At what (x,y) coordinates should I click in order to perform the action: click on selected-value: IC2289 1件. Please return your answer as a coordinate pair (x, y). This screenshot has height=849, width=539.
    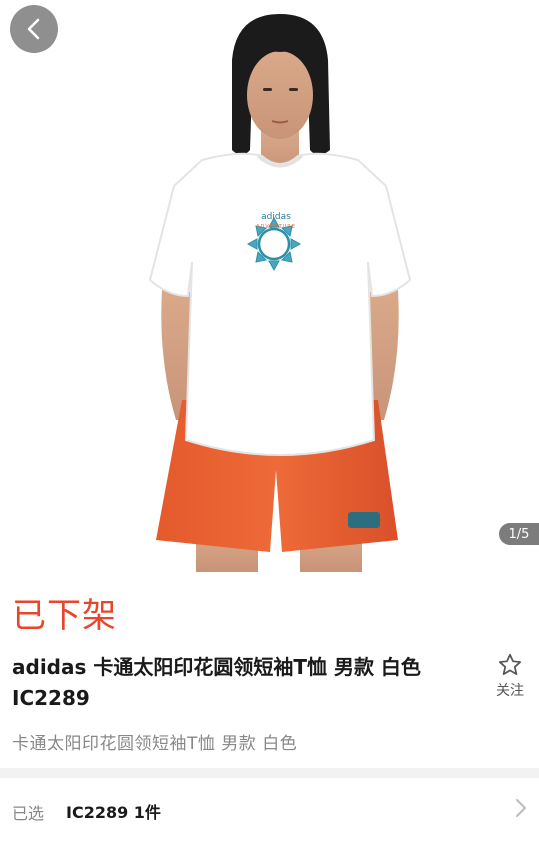
    Looking at the image, I should click on (113, 812).